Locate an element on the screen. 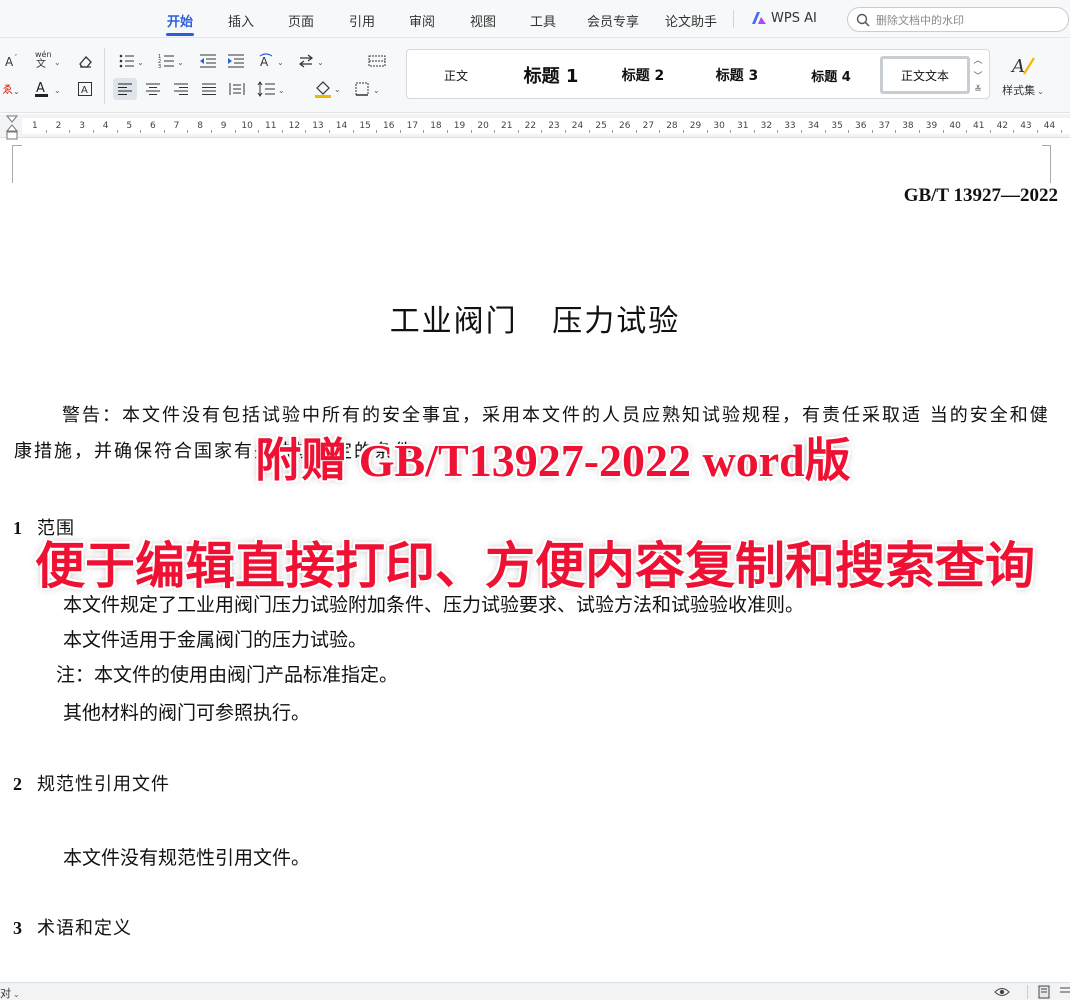  ruler-number: 16 is located at coordinates (389, 126).